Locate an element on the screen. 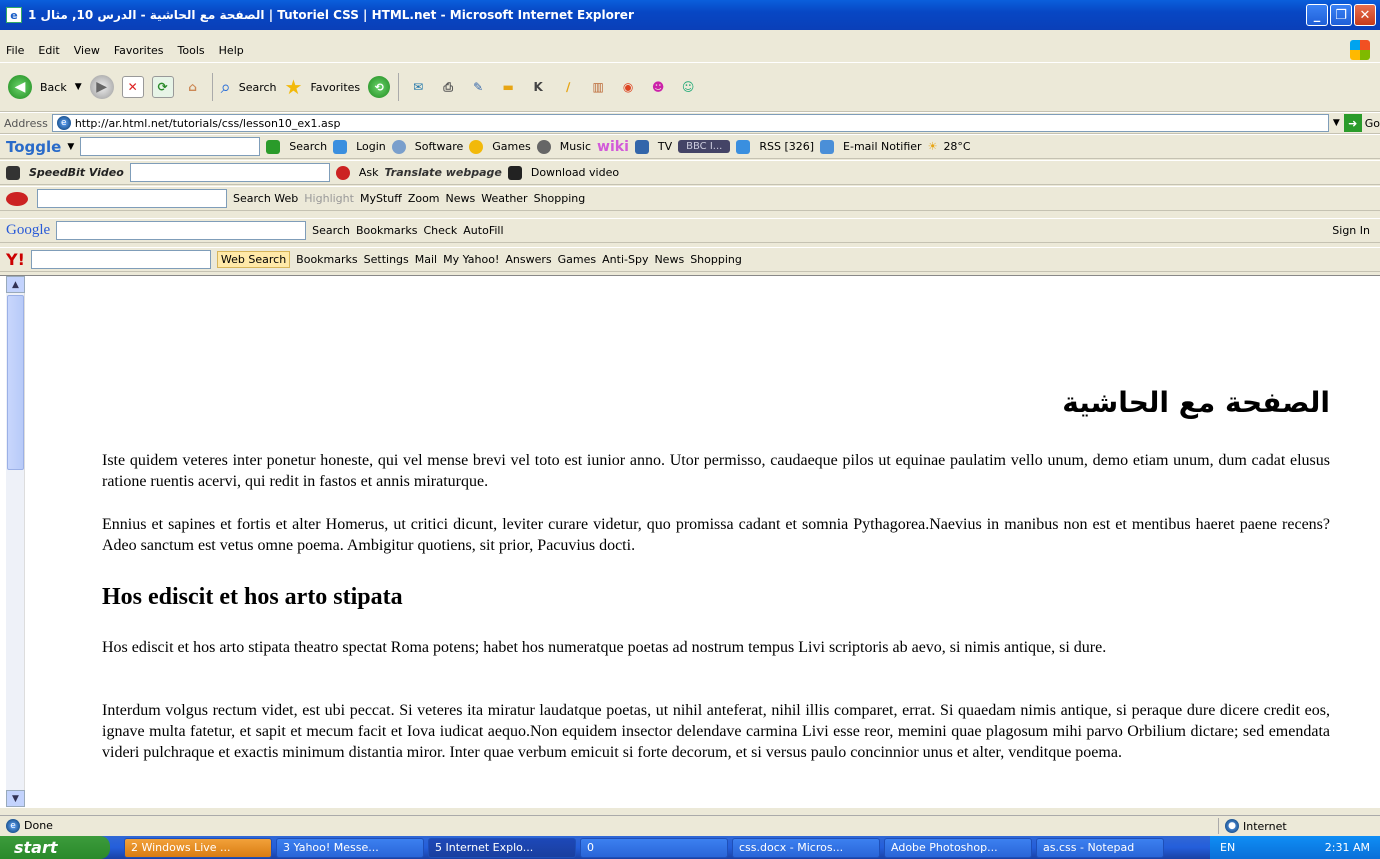 The image size is (1380, 859). ask-search-web: Search Web is located at coordinates (265, 198).